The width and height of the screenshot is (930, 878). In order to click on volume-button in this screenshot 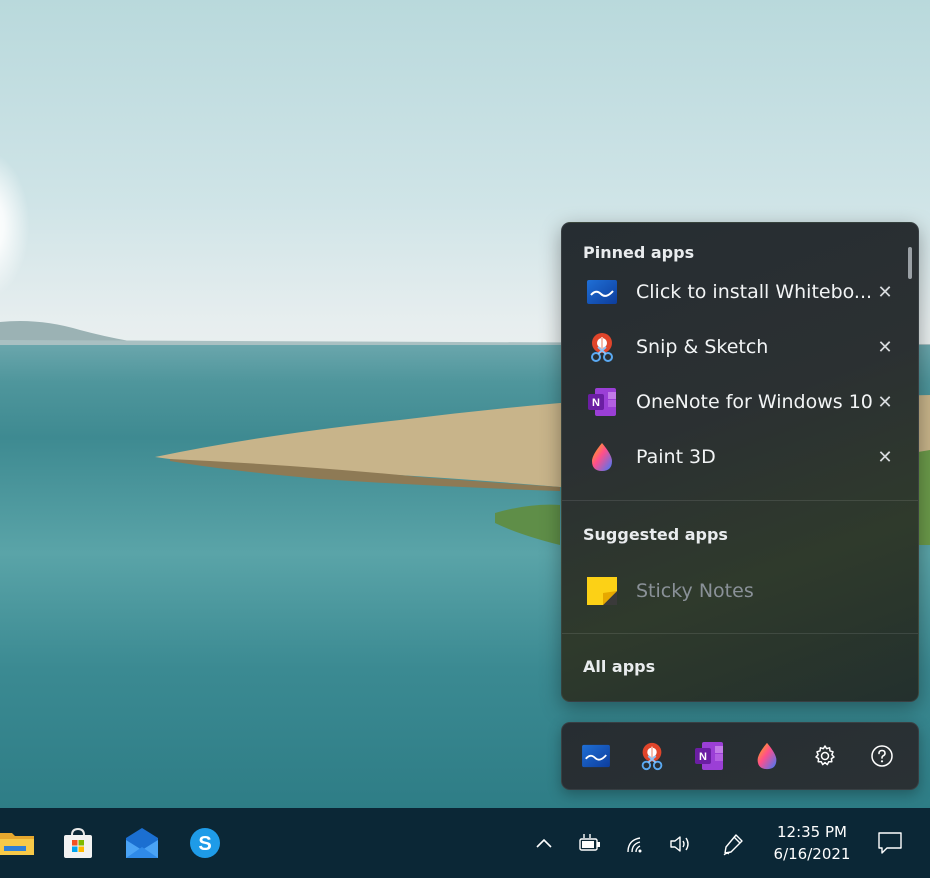, I will do `click(681, 844)`.